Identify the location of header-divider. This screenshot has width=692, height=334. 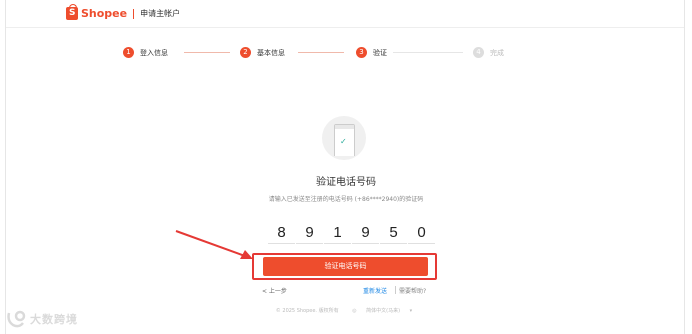
(134, 13).